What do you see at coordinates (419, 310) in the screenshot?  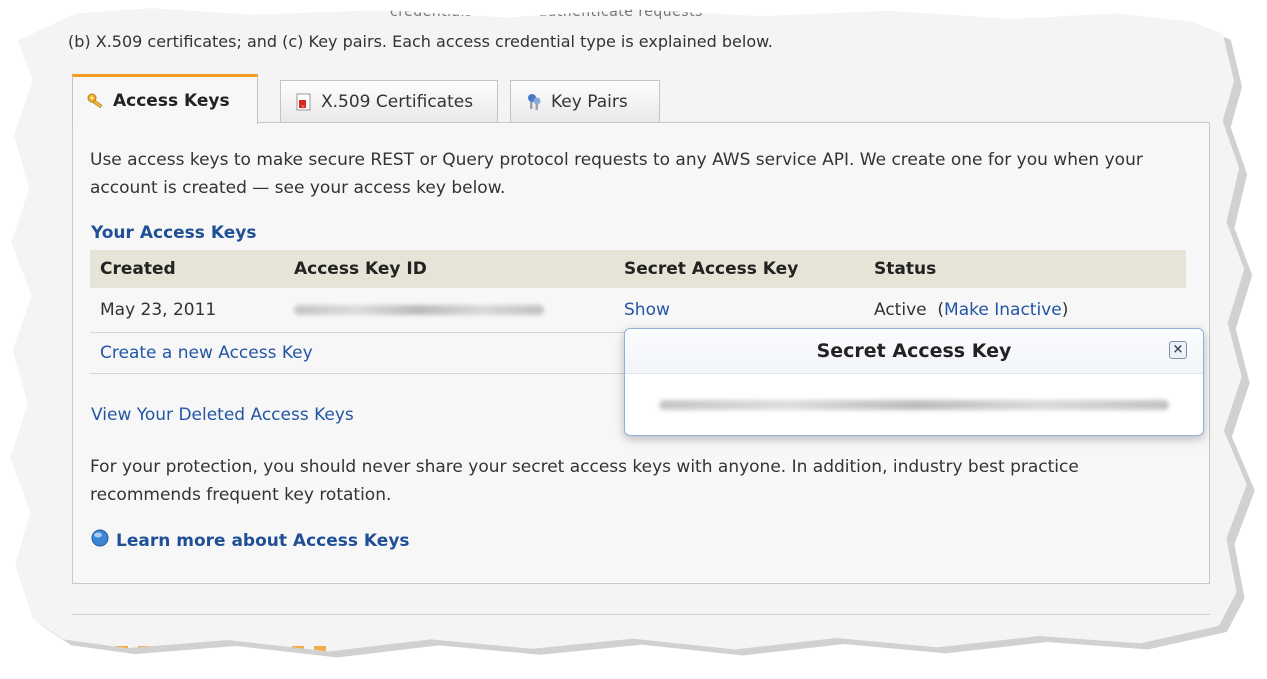 I see `redacted-access-key-id` at bounding box center [419, 310].